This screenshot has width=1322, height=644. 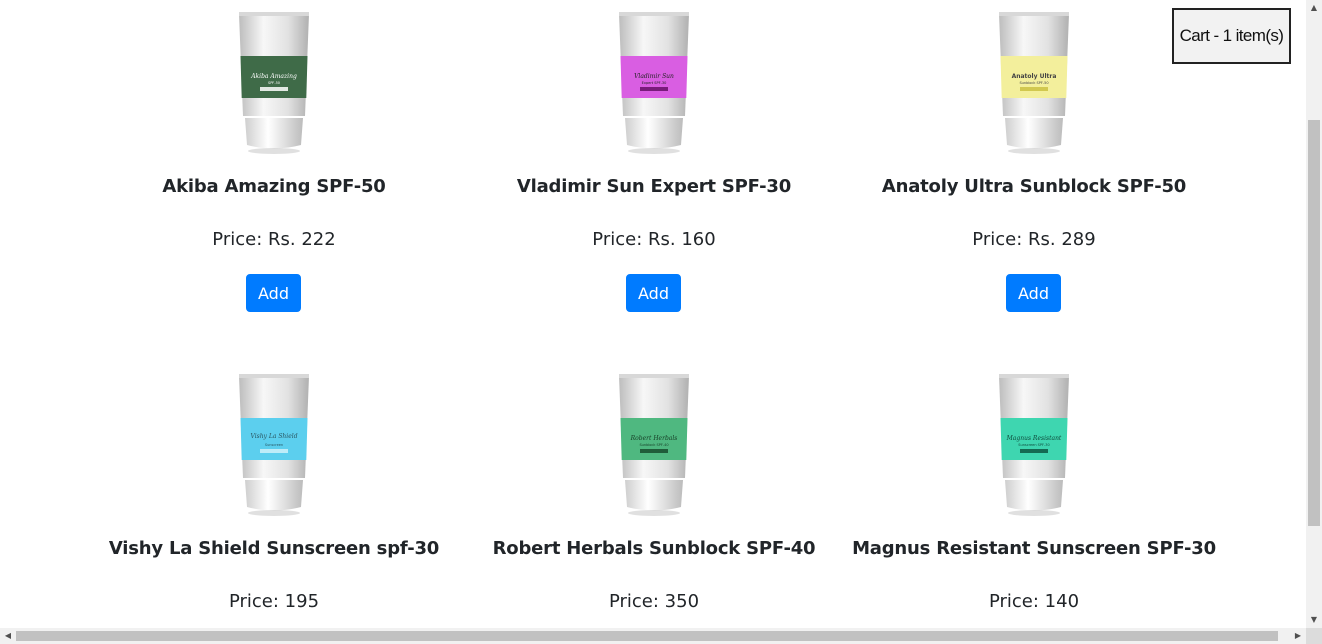 I want to click on vertical-scroll-thumb, so click(x=1314, y=323).